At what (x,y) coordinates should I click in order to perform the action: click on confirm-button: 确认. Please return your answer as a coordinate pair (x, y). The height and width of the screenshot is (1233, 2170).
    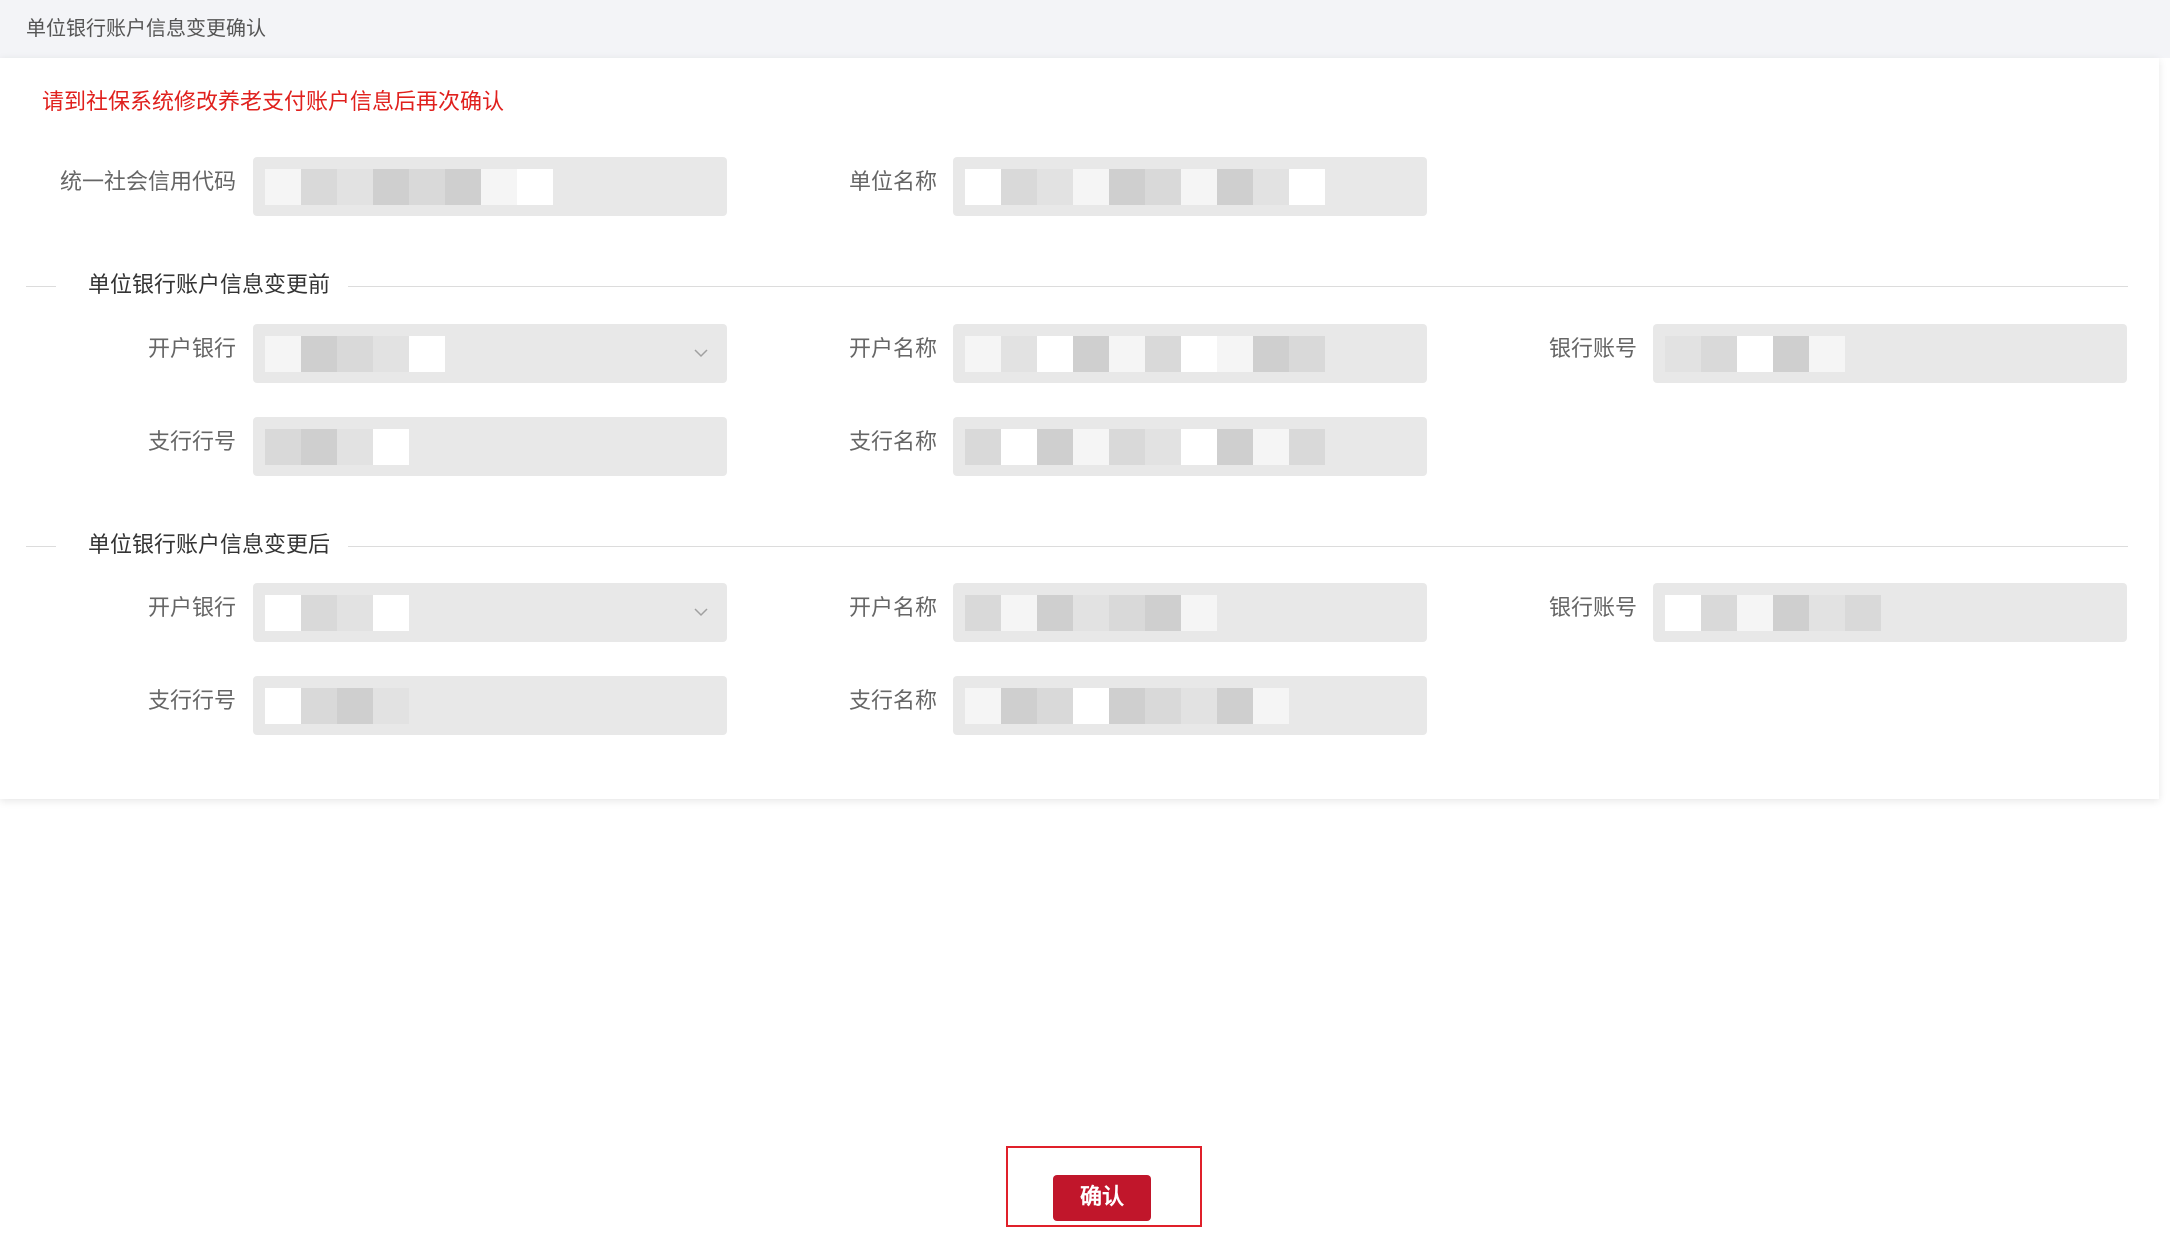
    Looking at the image, I should click on (1102, 1198).